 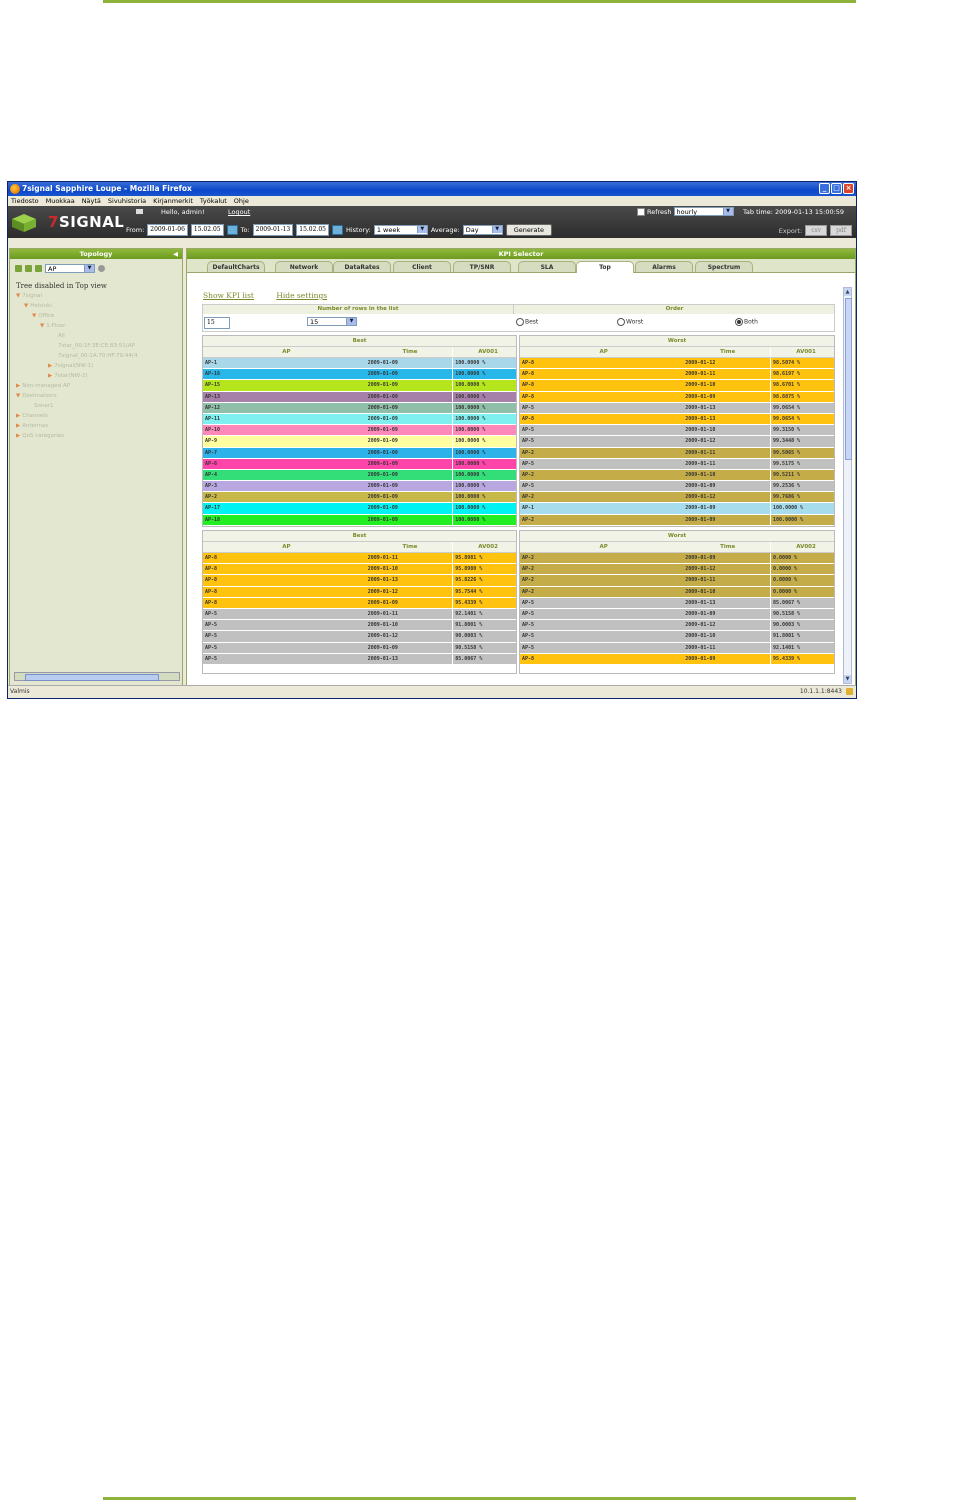 I want to click on table-row: AP-5 2009-01-13 99.0654 %, so click(x=677, y=408).